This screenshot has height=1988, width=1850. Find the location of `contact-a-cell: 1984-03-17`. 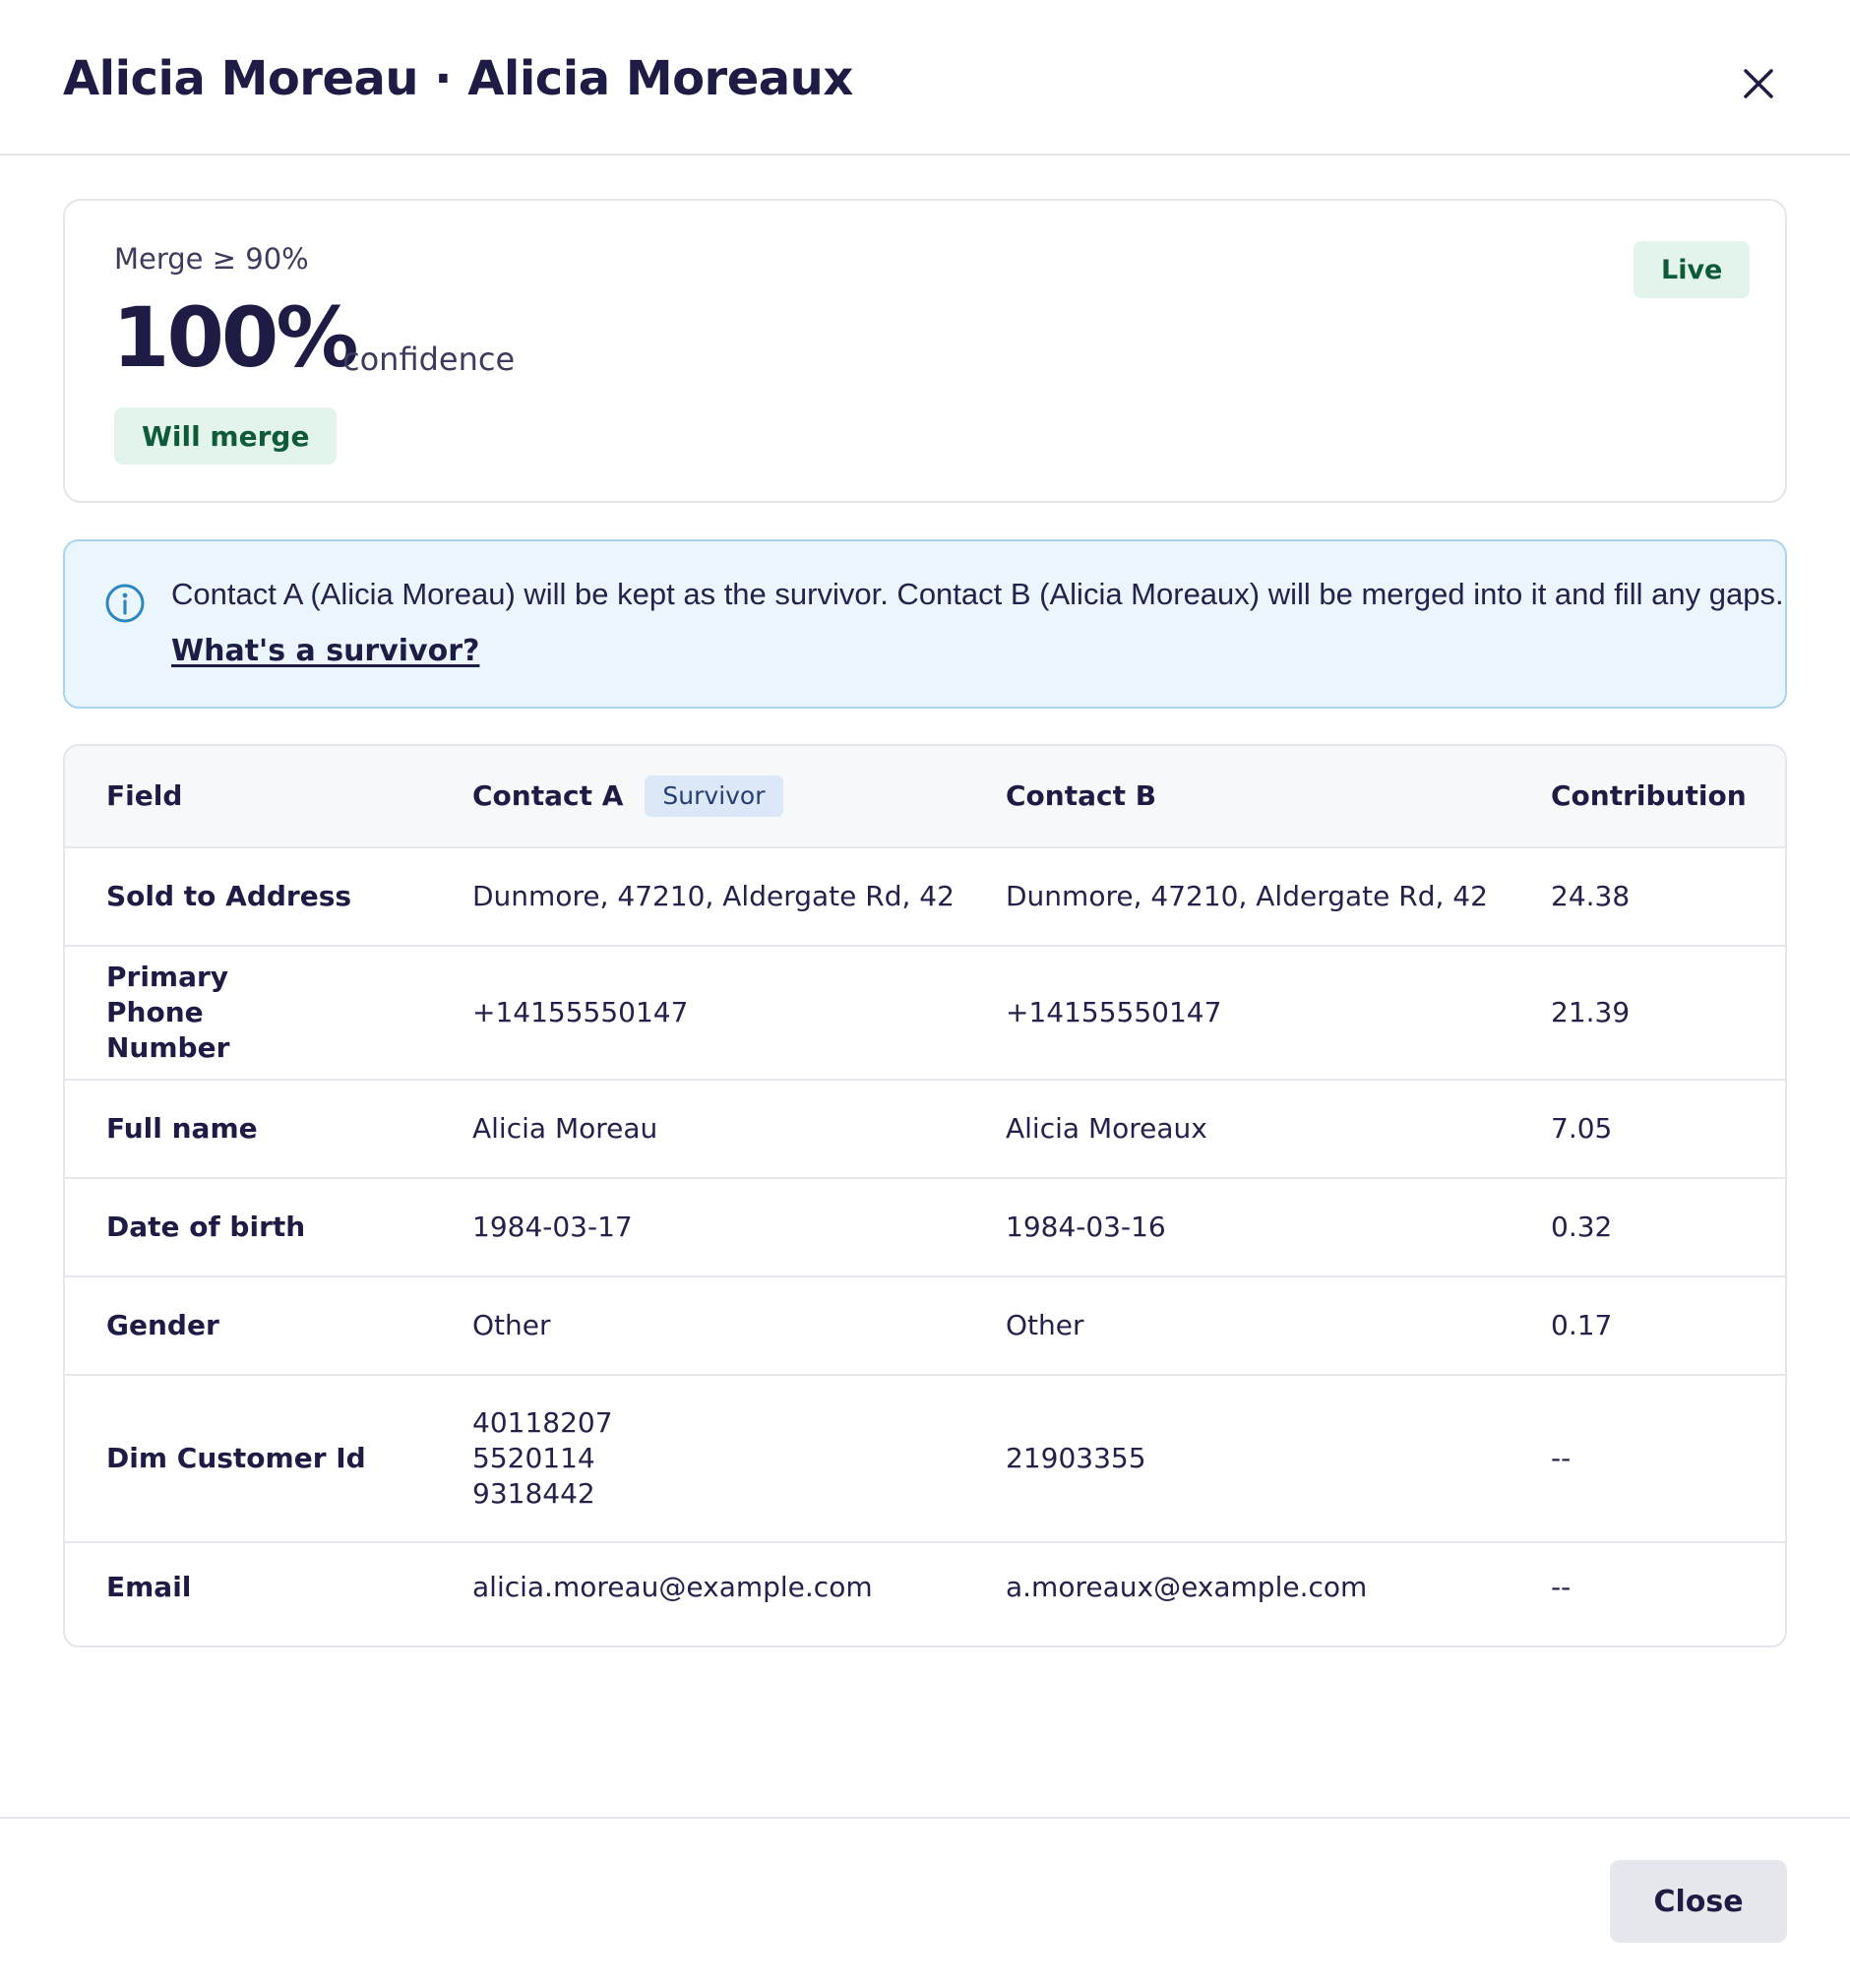

contact-a-cell: 1984-03-17 is located at coordinates (728, 1227).